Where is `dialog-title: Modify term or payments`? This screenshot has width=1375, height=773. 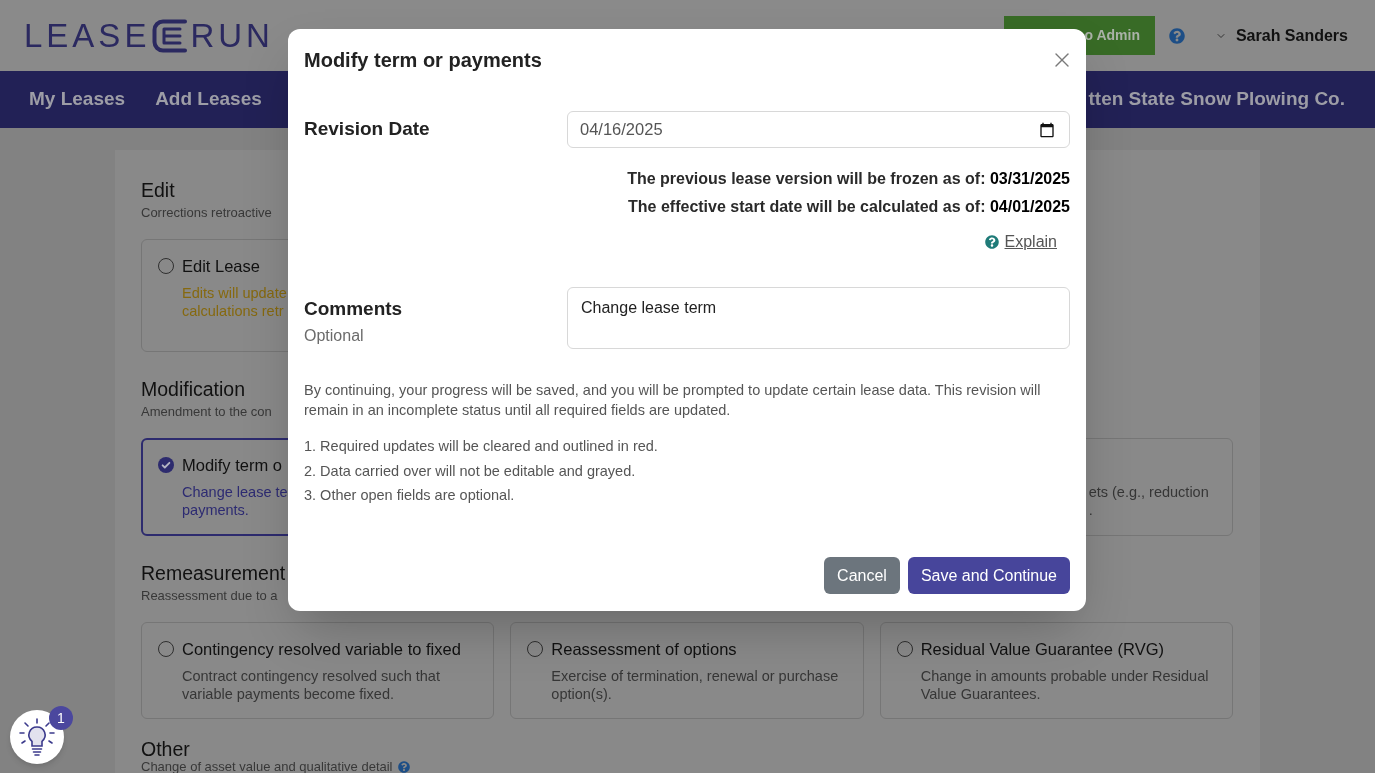 dialog-title: Modify term or payments is located at coordinates (423, 60).